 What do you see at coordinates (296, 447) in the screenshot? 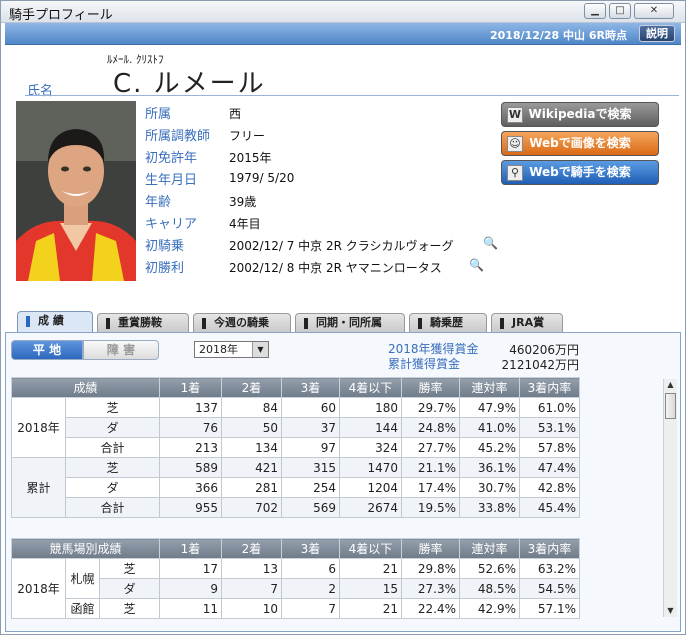
I see `table-row: 合計 213 134 97 324 27.7% 45.2% 57.8%` at bounding box center [296, 447].